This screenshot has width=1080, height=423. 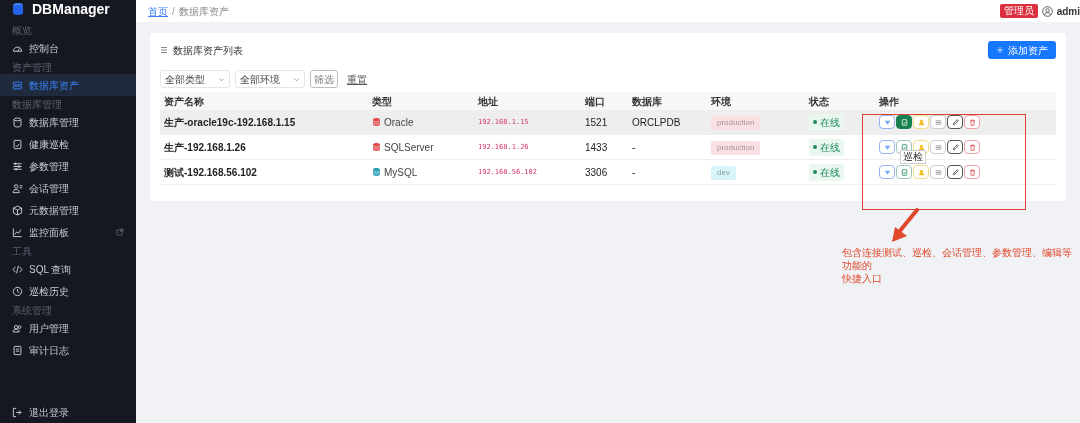 I want to click on section-label: 概览, so click(x=22, y=30).